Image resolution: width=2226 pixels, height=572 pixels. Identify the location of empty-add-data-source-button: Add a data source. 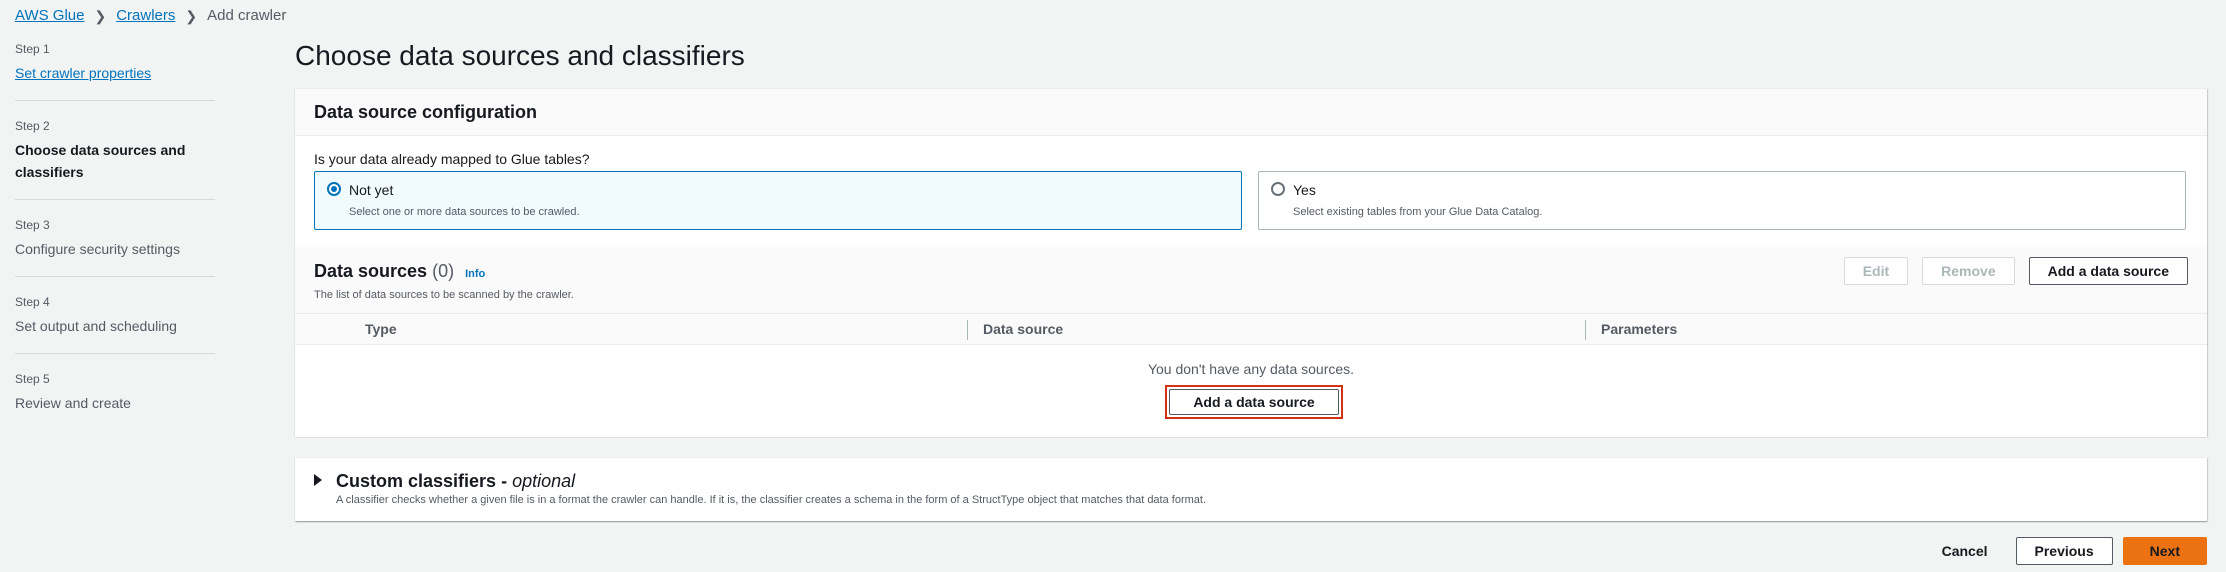
(1254, 402).